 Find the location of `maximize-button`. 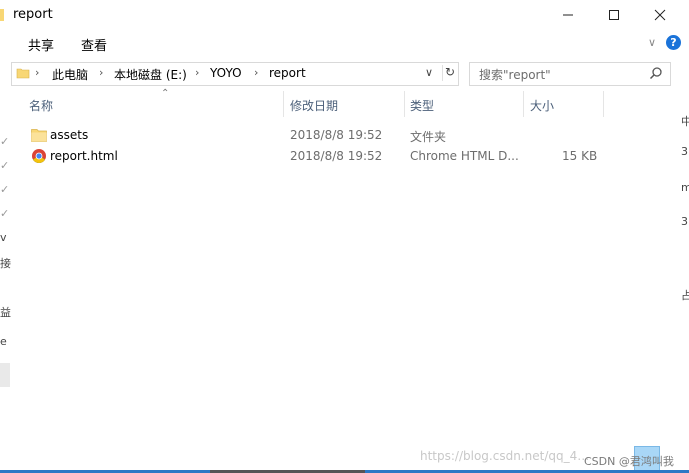

maximize-button is located at coordinates (614, 15).